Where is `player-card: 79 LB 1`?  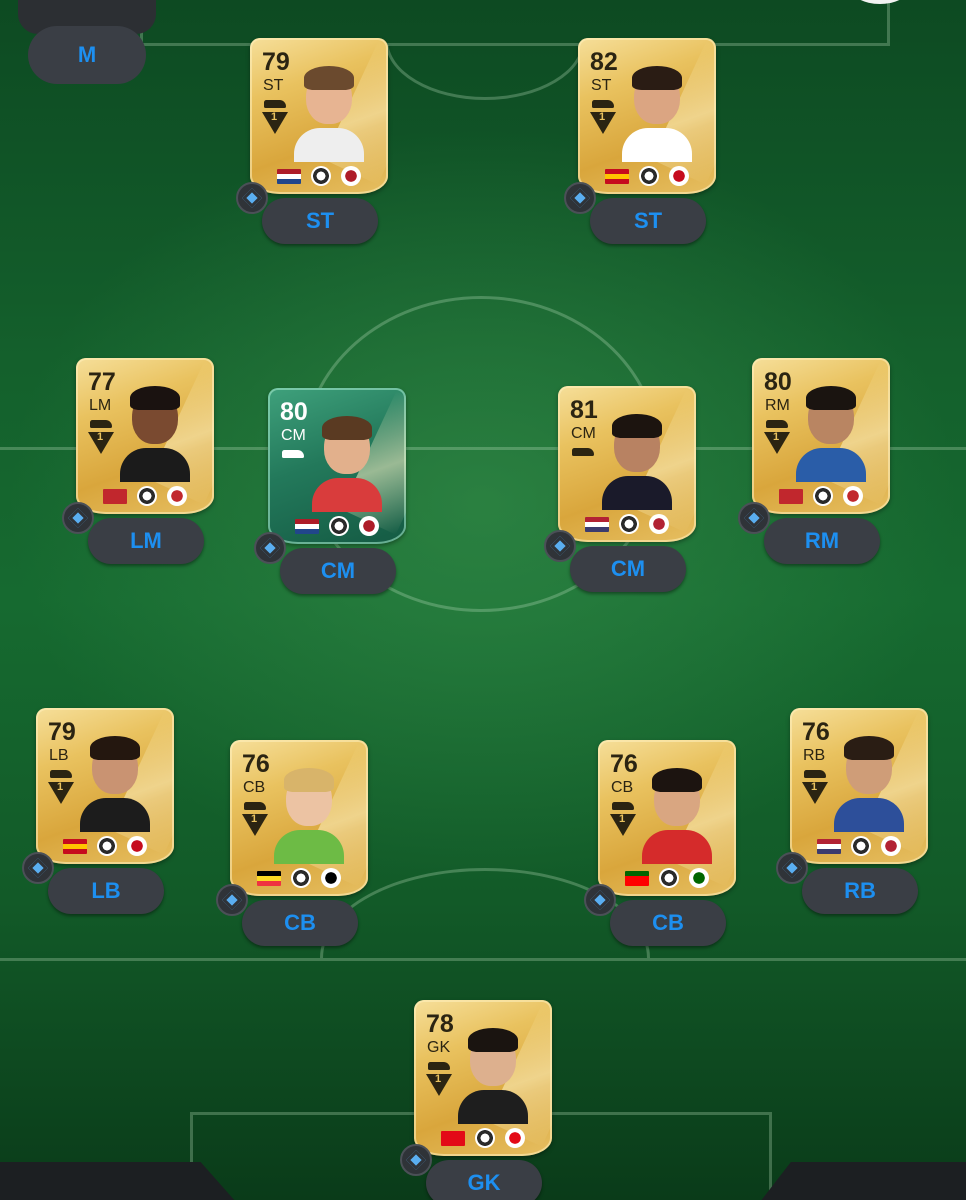 player-card: 79 LB 1 is located at coordinates (105, 786).